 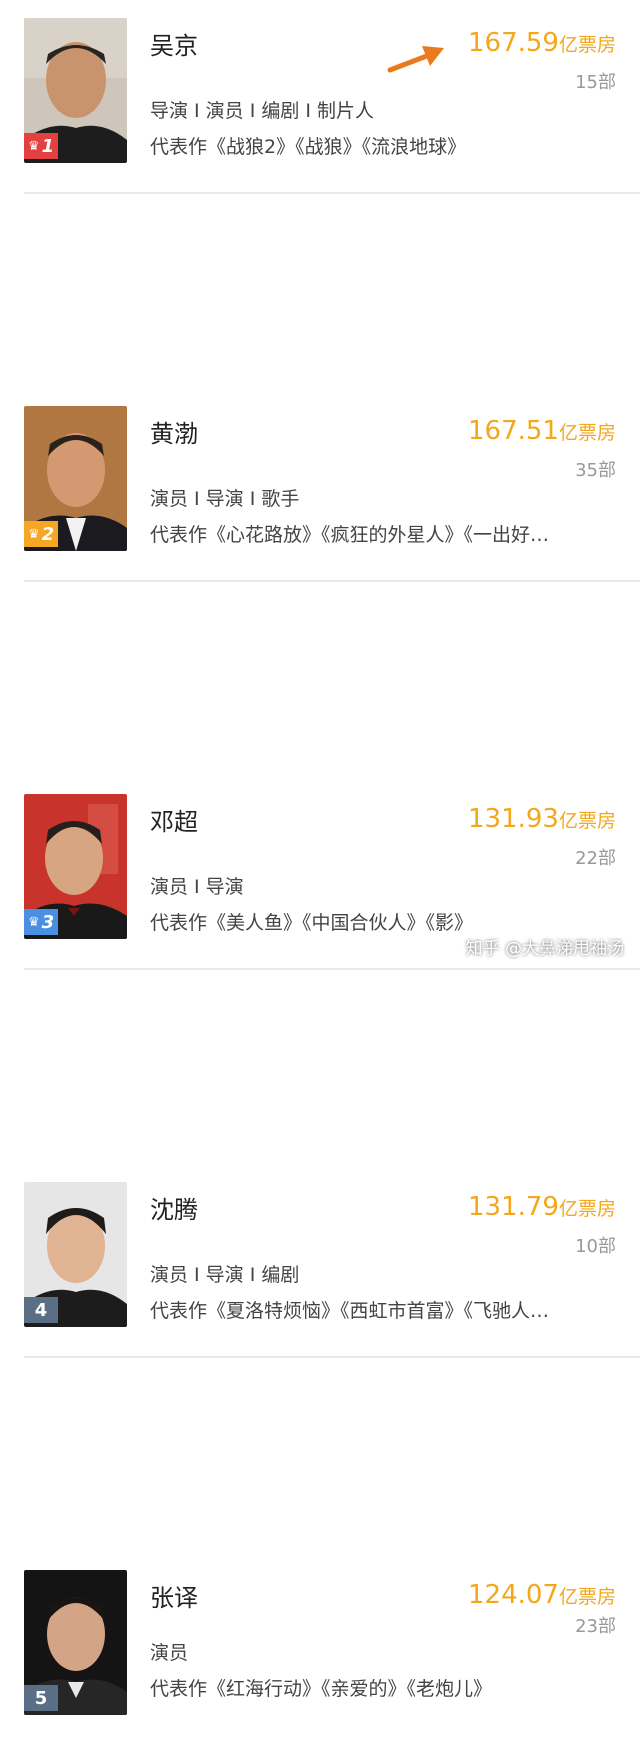 What do you see at coordinates (75, 90) in the screenshot?
I see `avatar: ♛ 1` at bounding box center [75, 90].